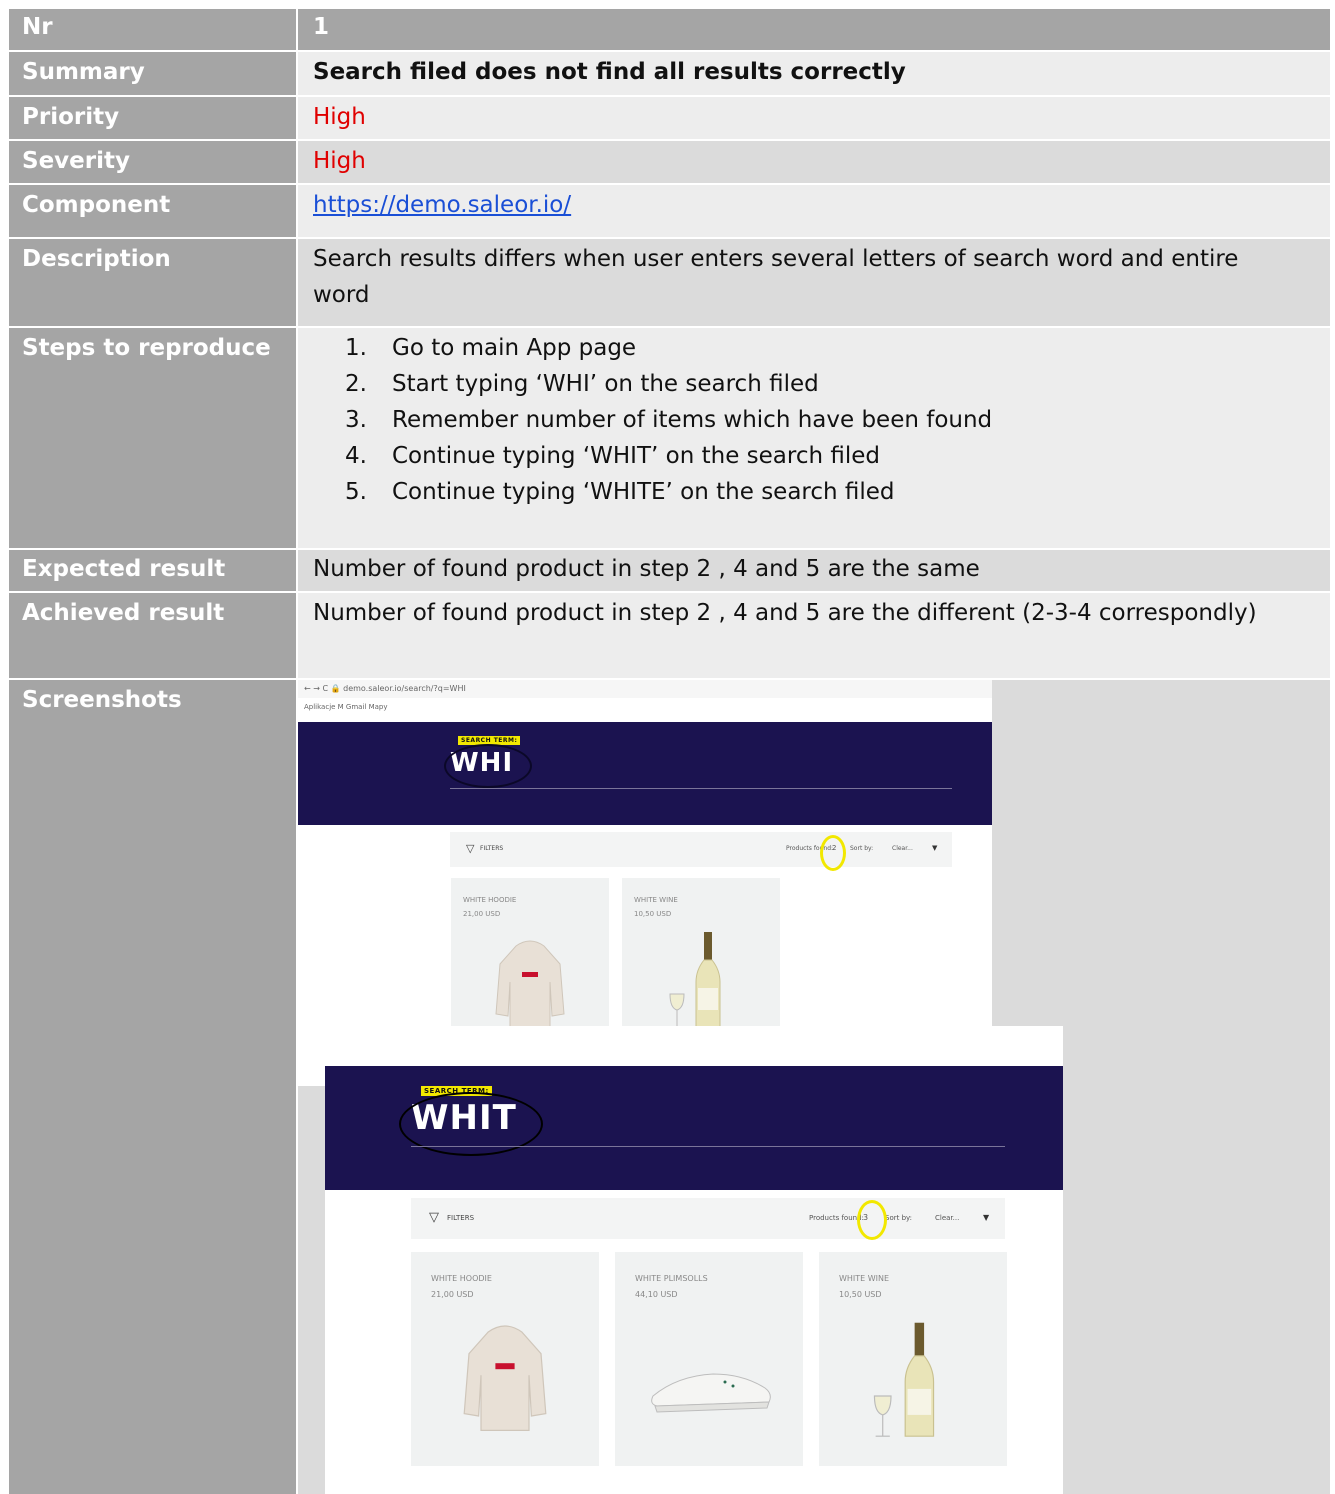 The image size is (1335, 1494). Describe the element at coordinates (822, 348) in the screenshot. I see `step-item: 1. Go to main App page` at that location.